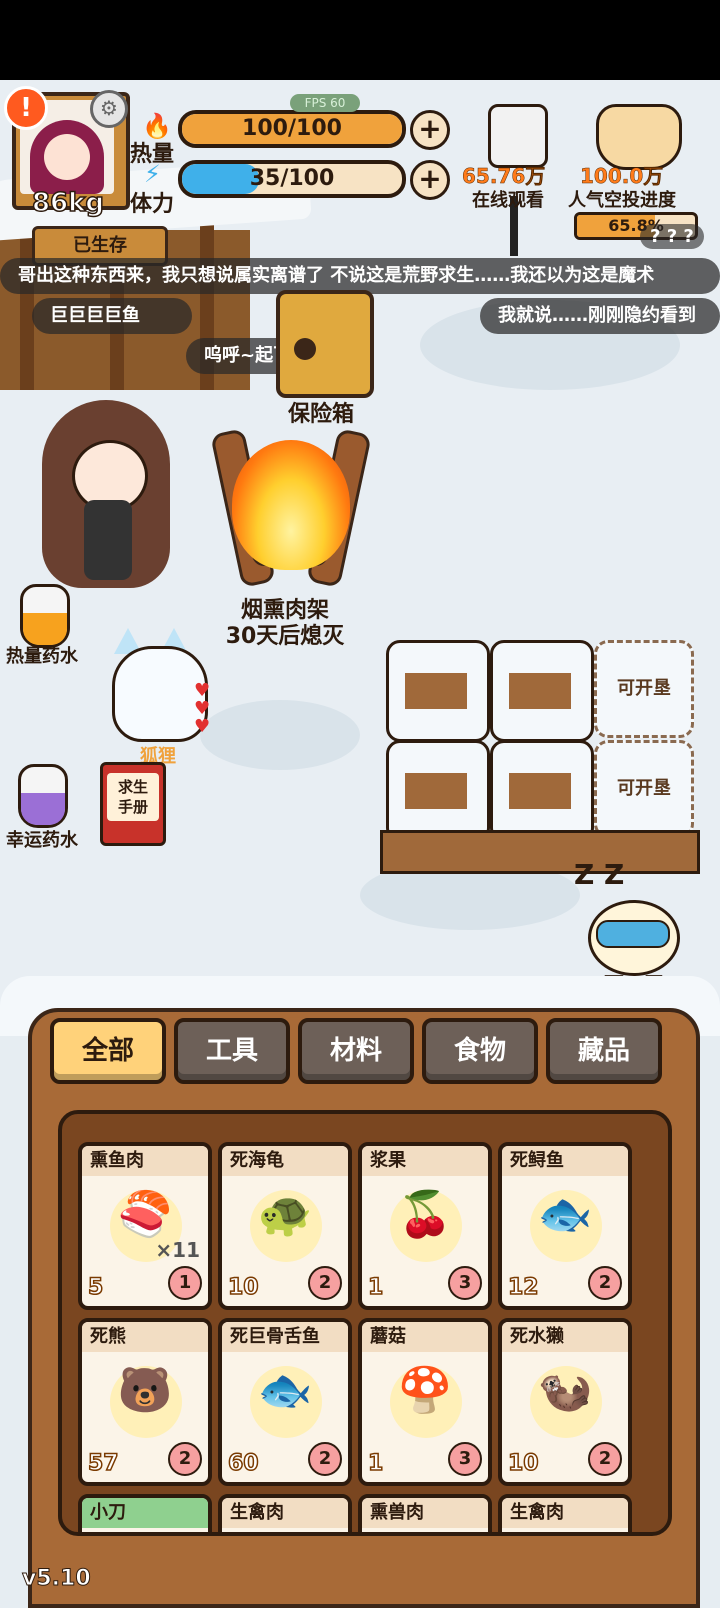 The height and width of the screenshot is (1608, 720). What do you see at coordinates (291, 505) in the screenshot?
I see `fire-icon` at bounding box center [291, 505].